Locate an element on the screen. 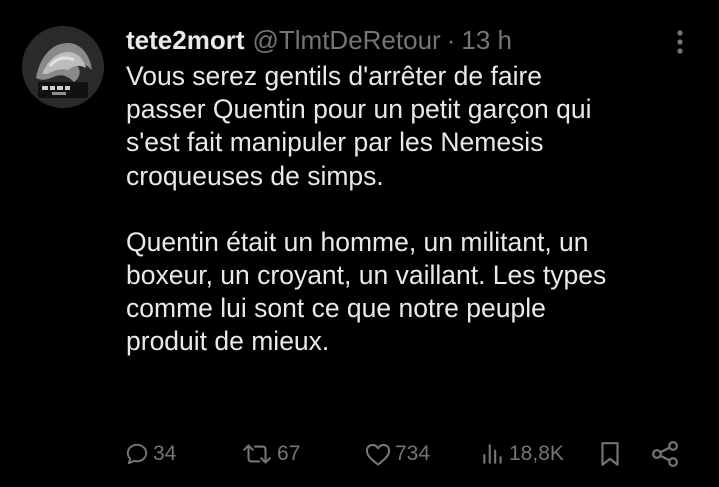 This screenshot has height=487, width=719. timestamp: 13 h is located at coordinates (486, 40).